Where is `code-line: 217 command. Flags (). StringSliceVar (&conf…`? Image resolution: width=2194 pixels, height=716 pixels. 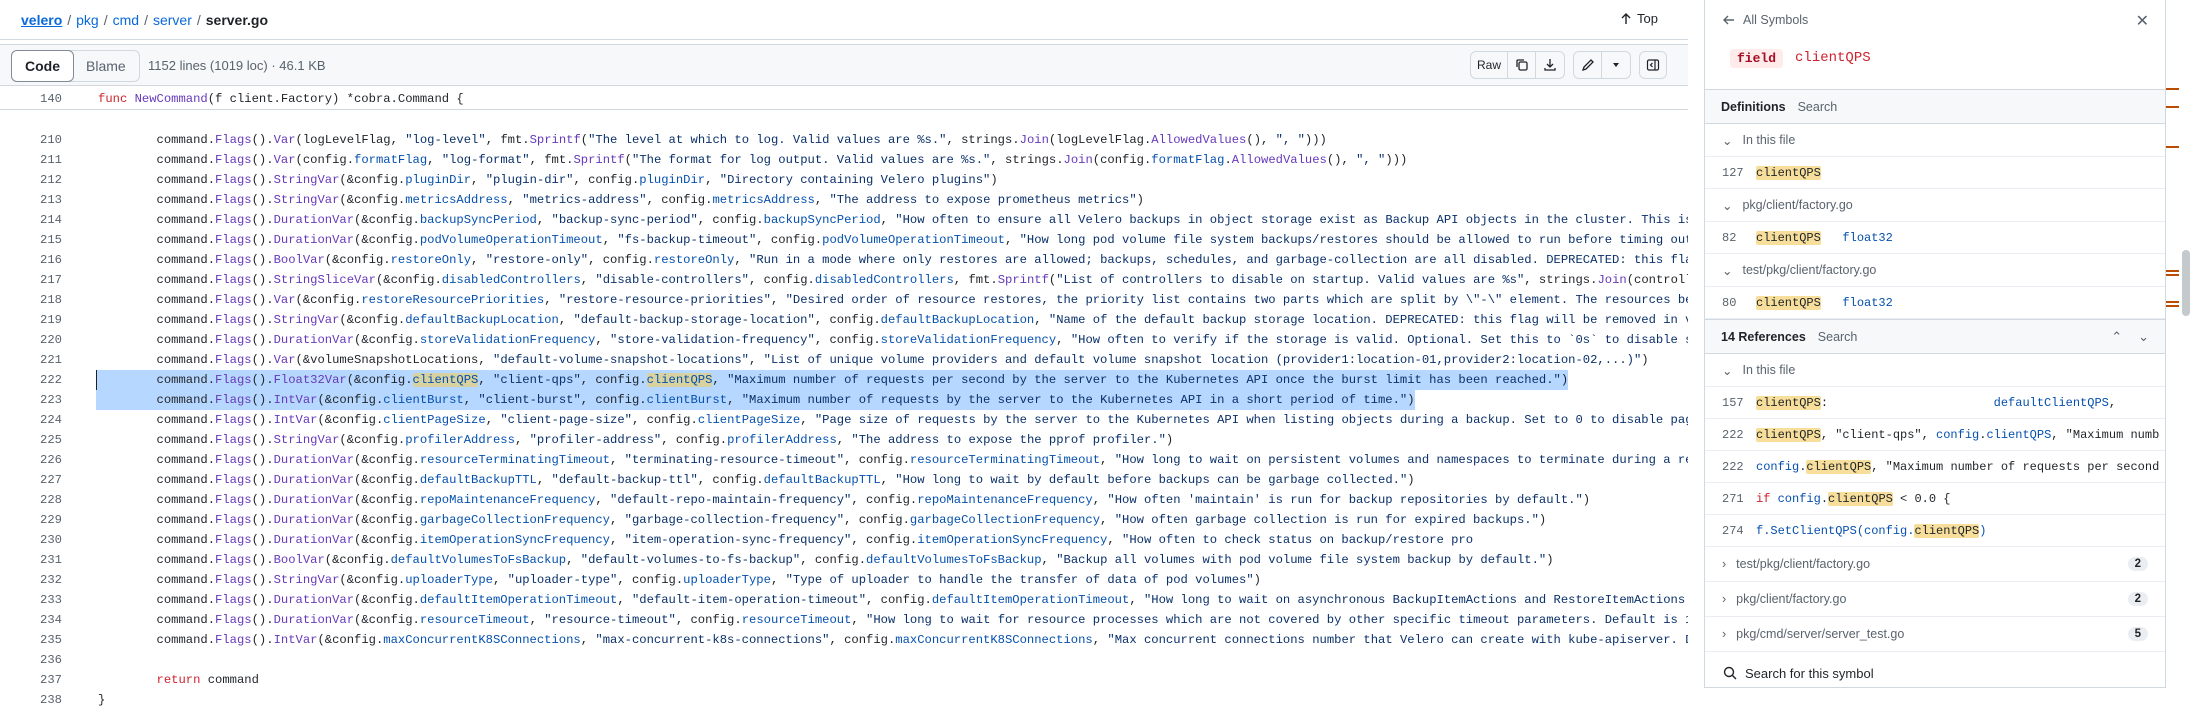
code-line: 217 command. Flags (). StringSliceVar (&conf… is located at coordinates (844, 280).